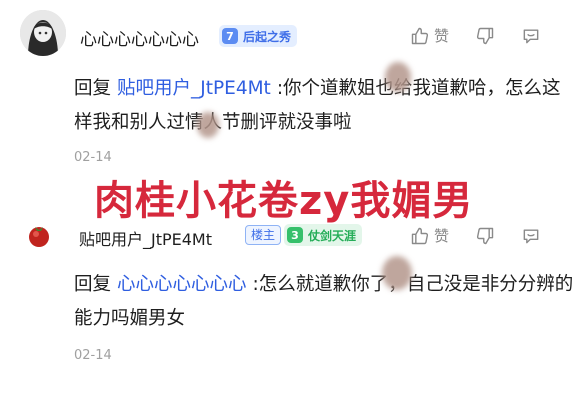 This screenshot has width=580, height=400. What do you see at coordinates (93, 355) in the screenshot?
I see `comment-date: 02-14` at bounding box center [93, 355].